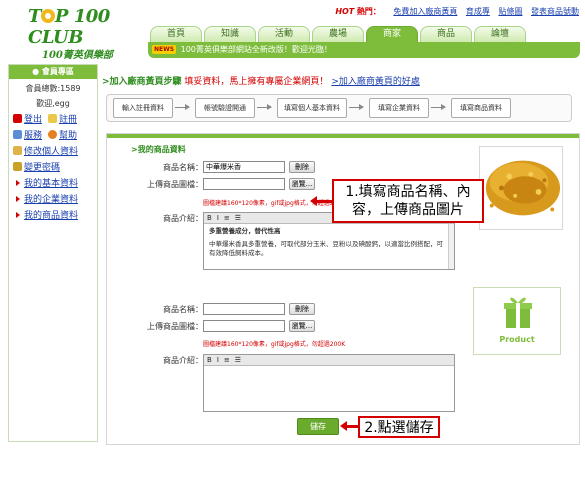  I want to click on help-link: 幫助, so click(62, 134).